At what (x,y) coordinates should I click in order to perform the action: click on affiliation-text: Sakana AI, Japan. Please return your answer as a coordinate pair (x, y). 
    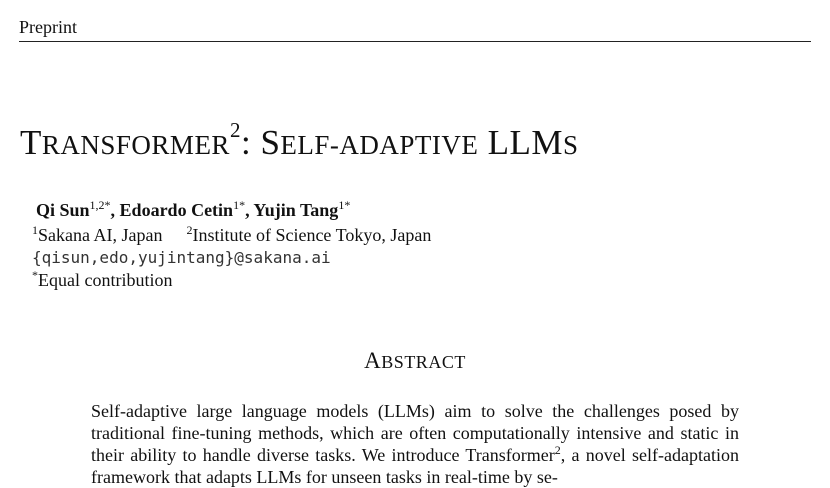
    Looking at the image, I should click on (100, 235).